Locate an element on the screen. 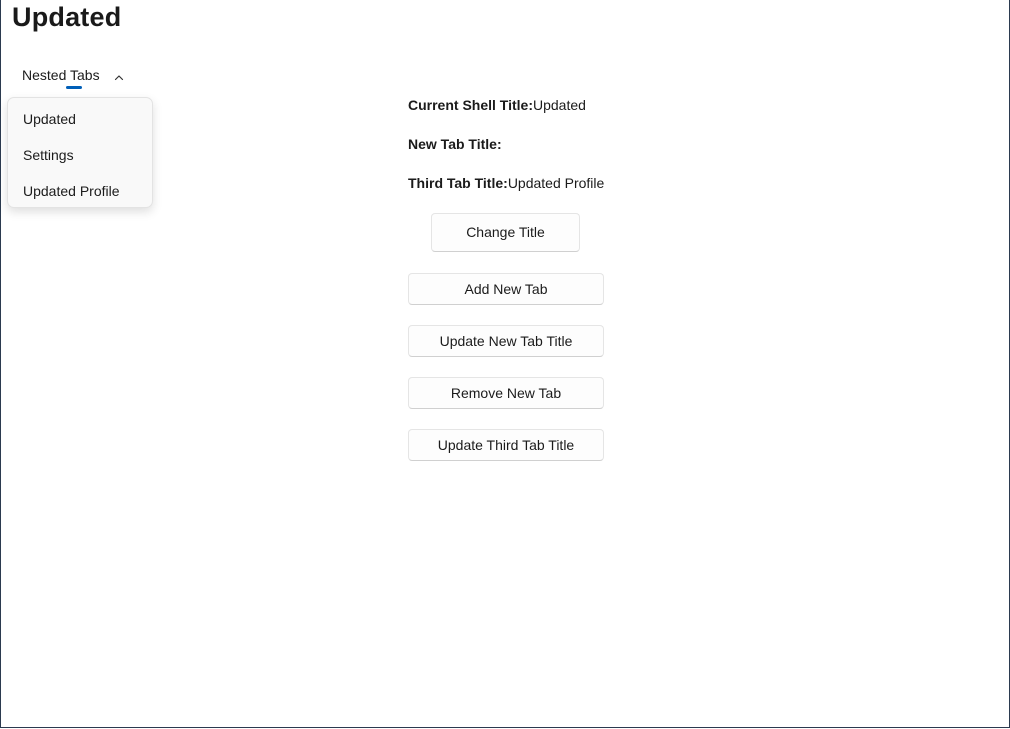 This screenshot has width=1010, height=729. third-tab-title-label: Third Tab Title: is located at coordinates (458, 183).